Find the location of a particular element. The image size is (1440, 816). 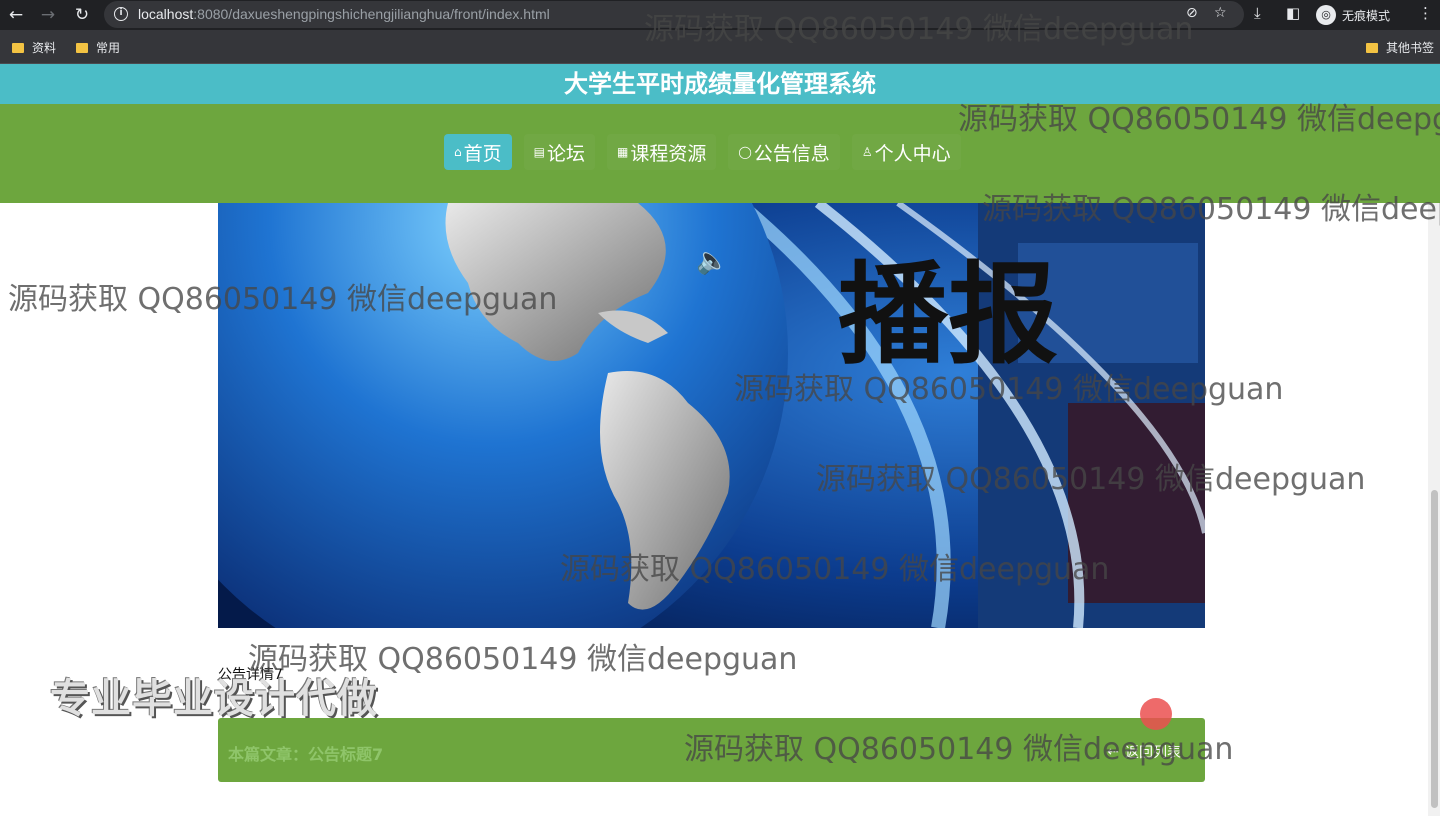

home-icon: ⌂ is located at coordinates (458, 152).